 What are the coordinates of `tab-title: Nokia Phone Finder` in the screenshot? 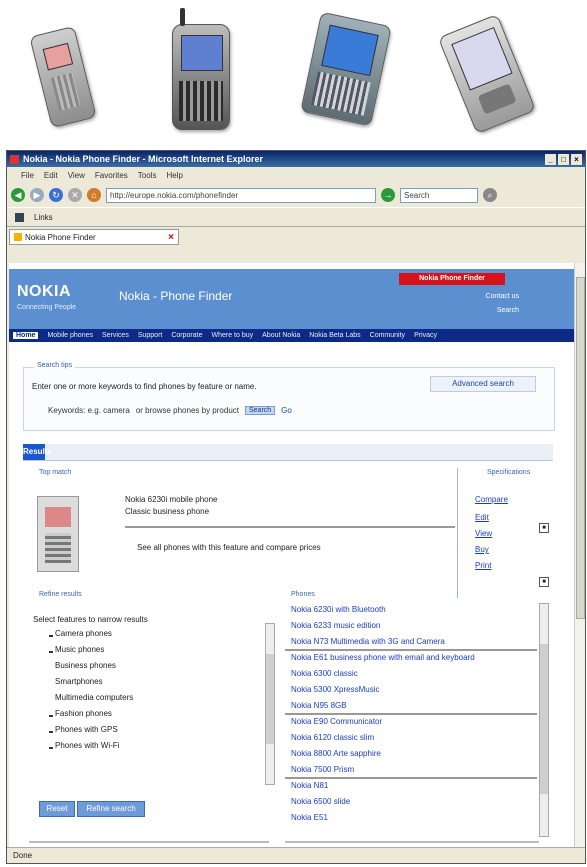 It's located at (60, 237).